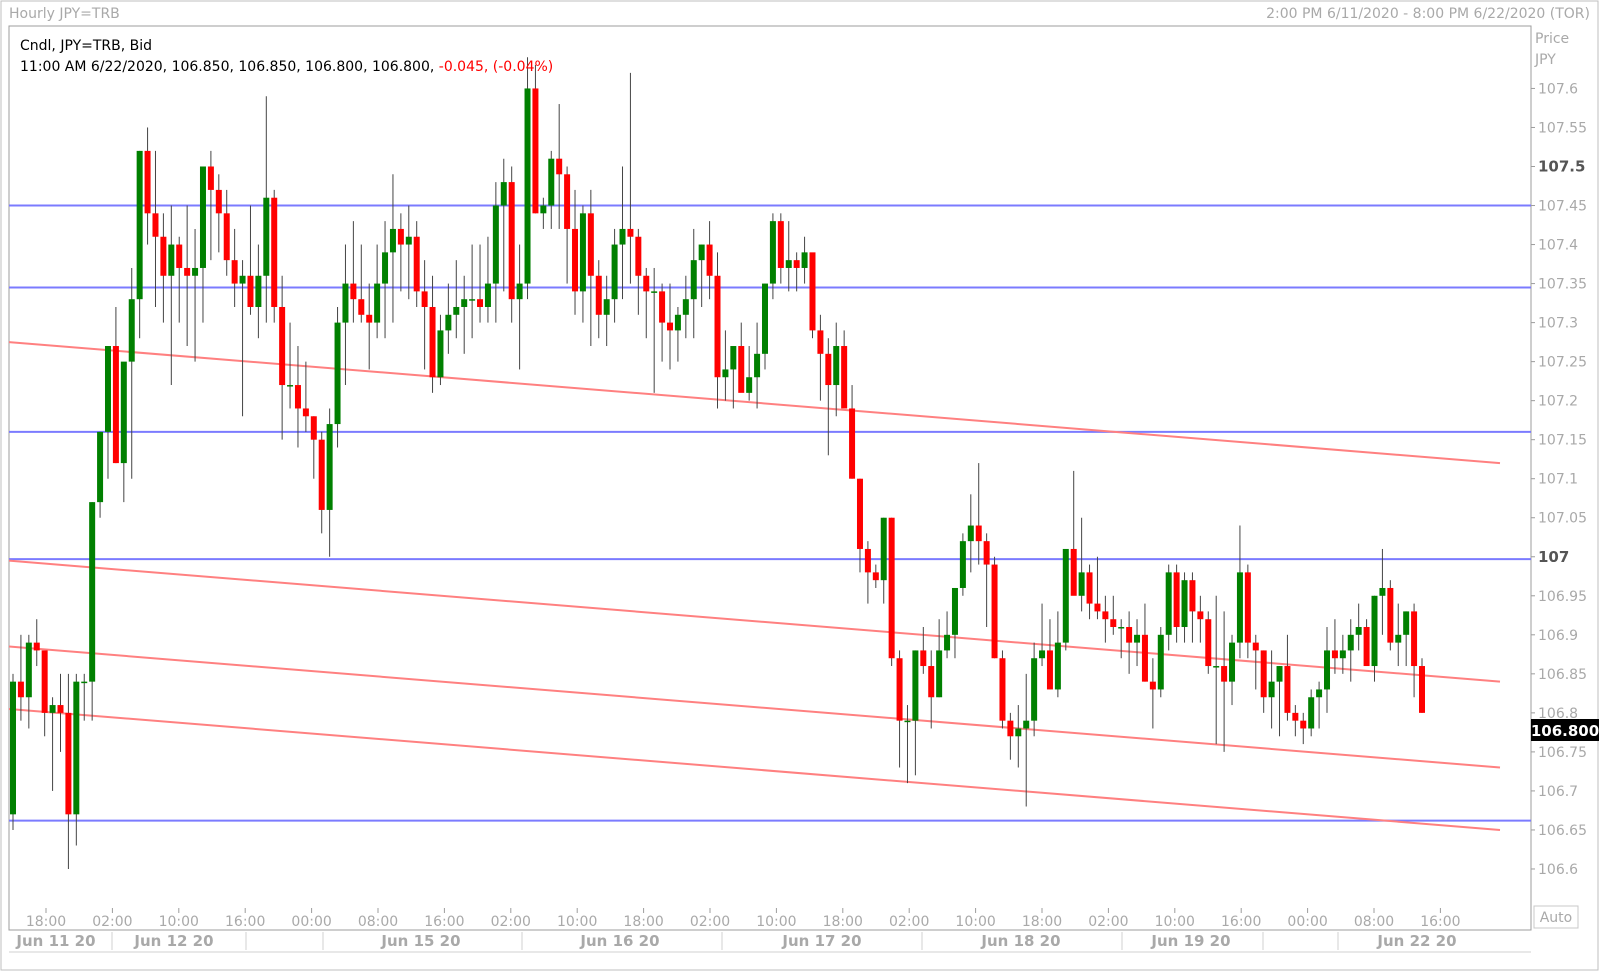 This screenshot has height=976, width=1600. What do you see at coordinates (1190, 941) in the screenshot?
I see `date-label: Jun 19 20` at bounding box center [1190, 941].